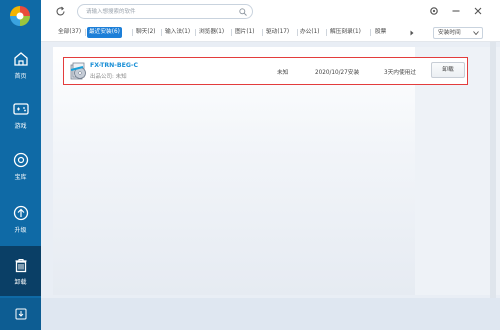  What do you see at coordinates (345, 32) in the screenshot?
I see `tab-archive-burn: 解压刻录(1)` at bounding box center [345, 32].